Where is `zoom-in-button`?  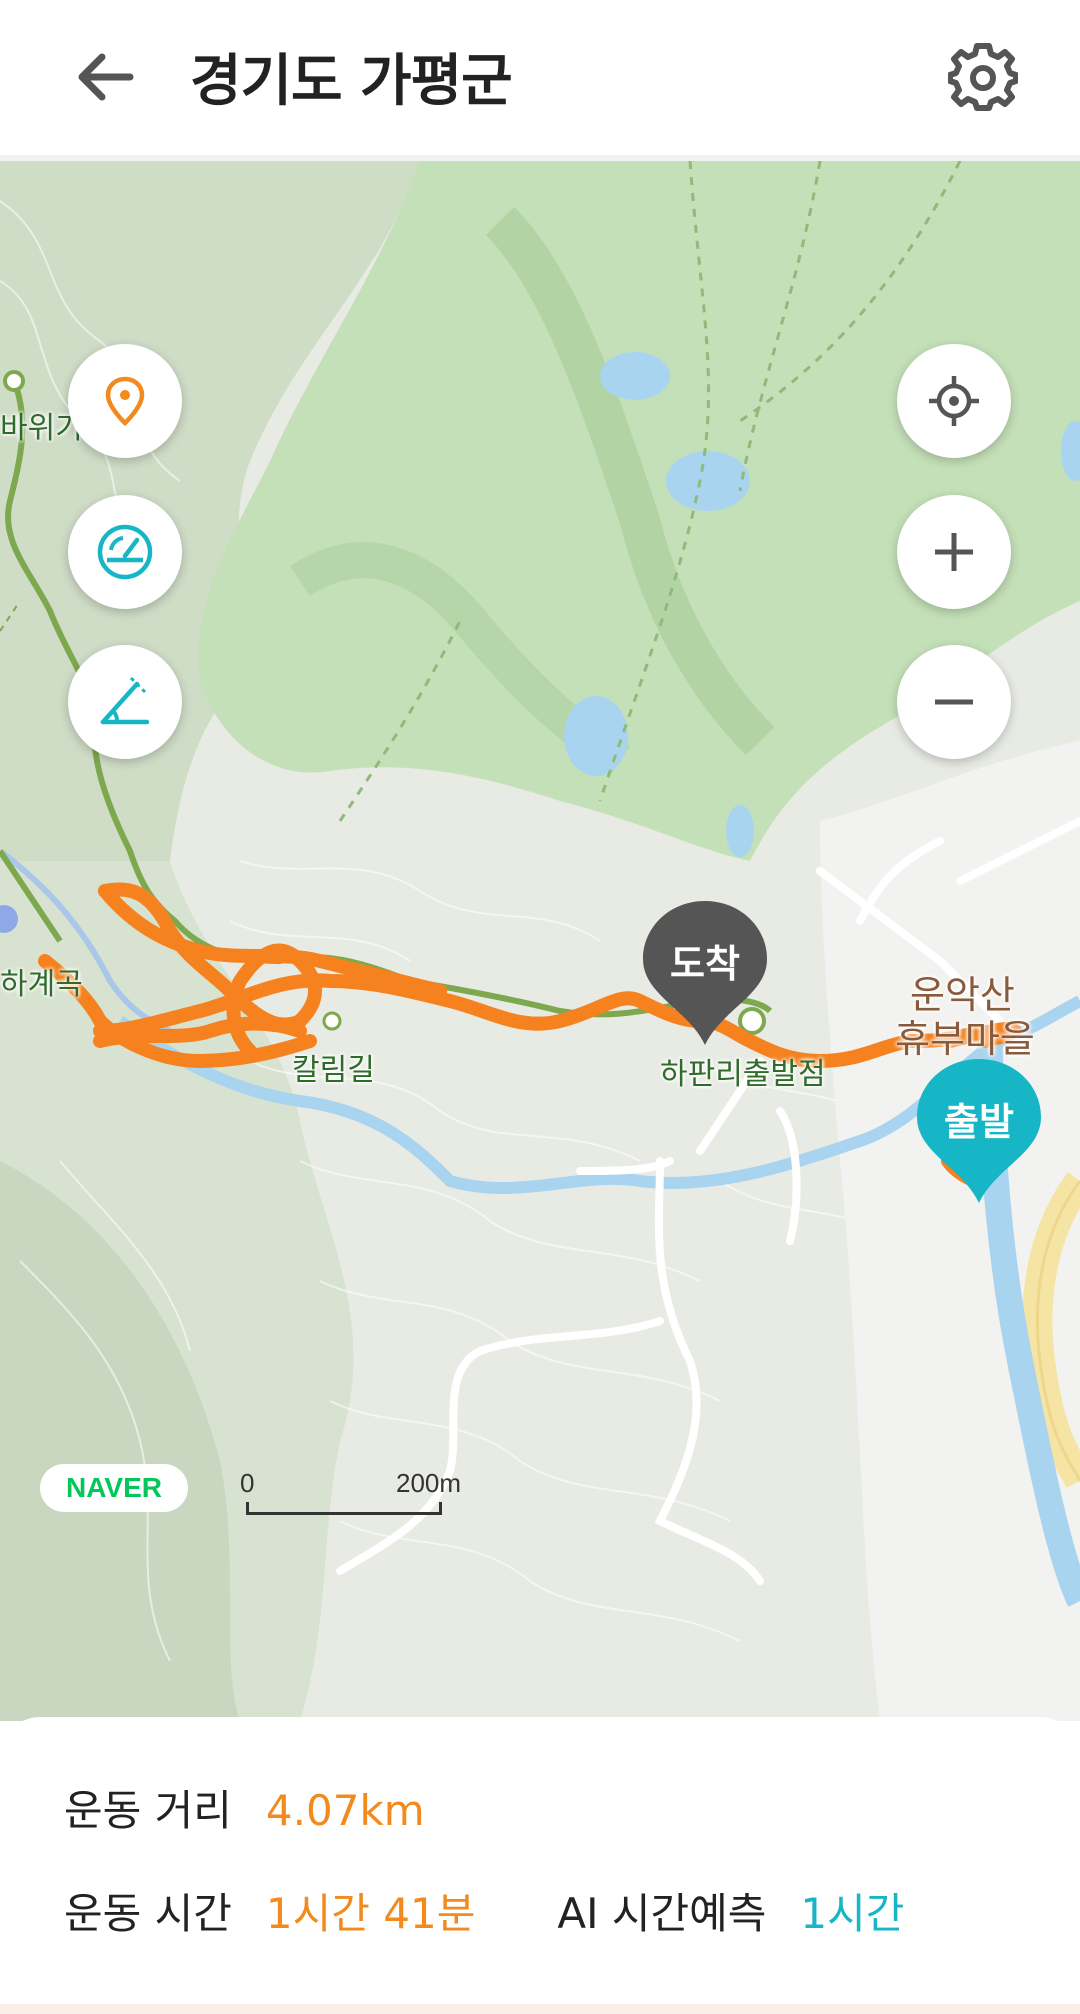 zoom-in-button is located at coordinates (954, 552).